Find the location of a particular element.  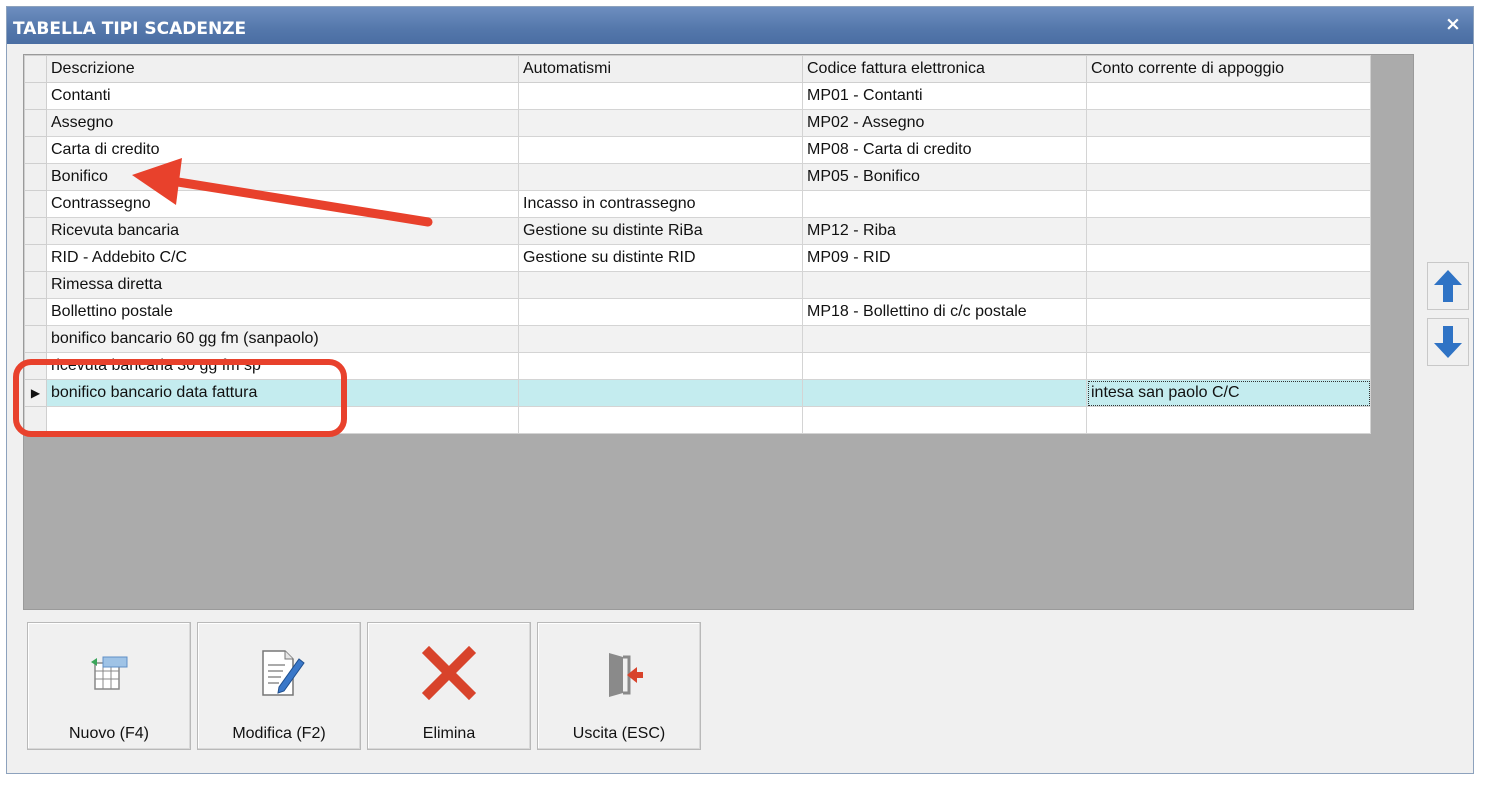

row-indicator: ▶ is located at coordinates (35, 393).